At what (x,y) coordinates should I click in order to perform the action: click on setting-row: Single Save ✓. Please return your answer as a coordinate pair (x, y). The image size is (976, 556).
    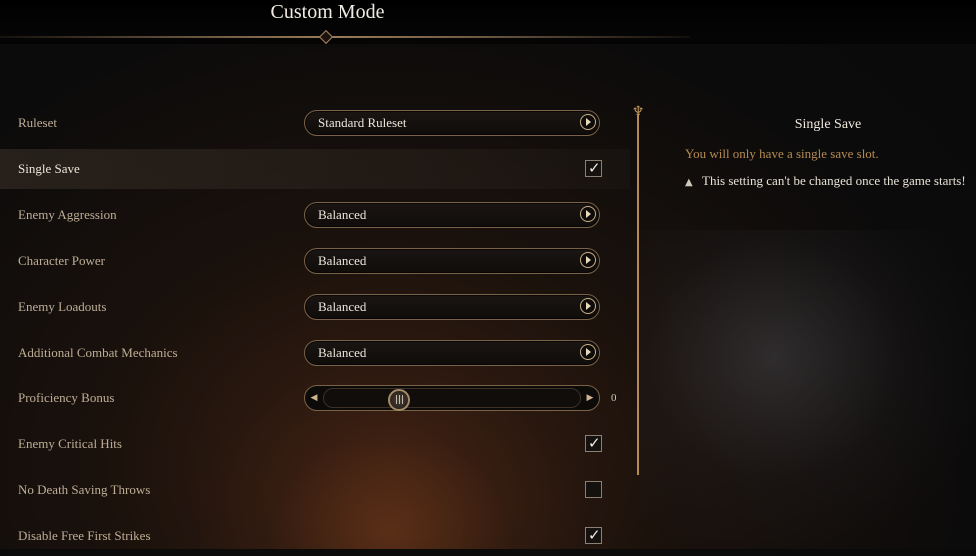
    Looking at the image, I should click on (315, 169).